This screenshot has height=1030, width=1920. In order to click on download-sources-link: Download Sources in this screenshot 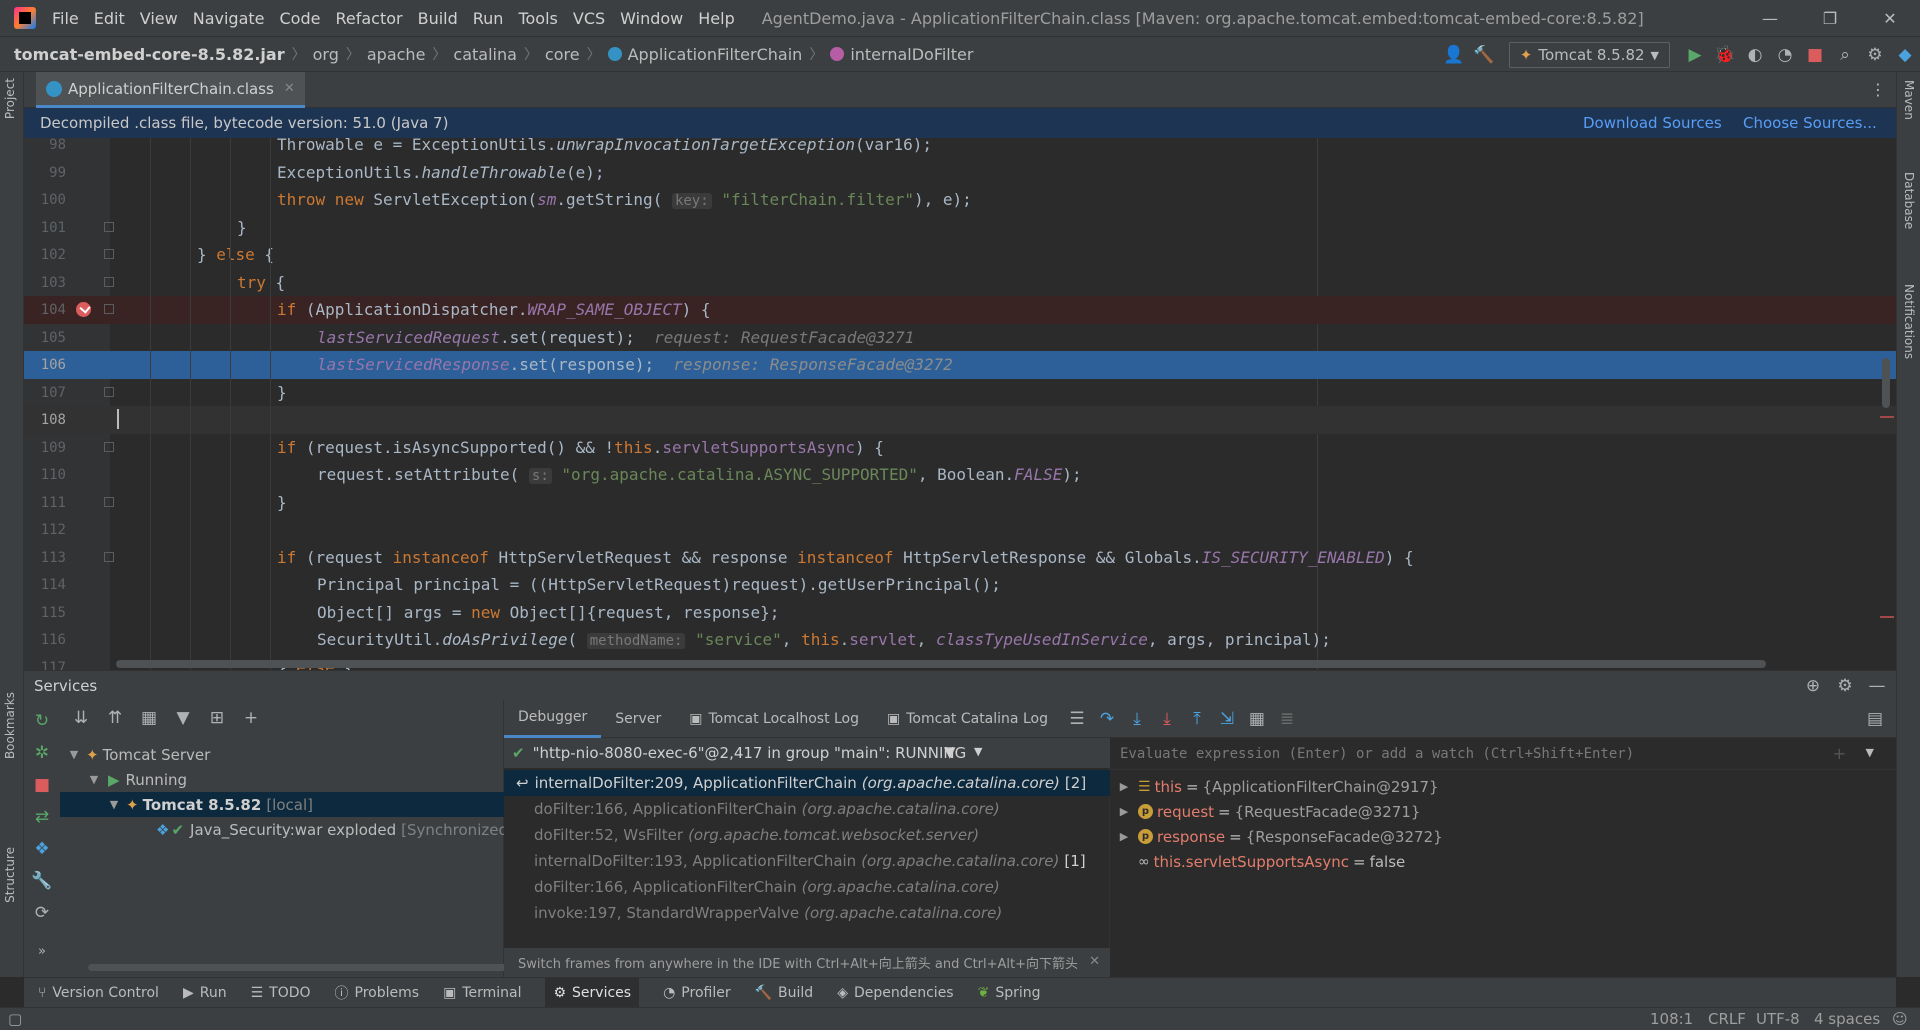, I will do `click(1652, 123)`.